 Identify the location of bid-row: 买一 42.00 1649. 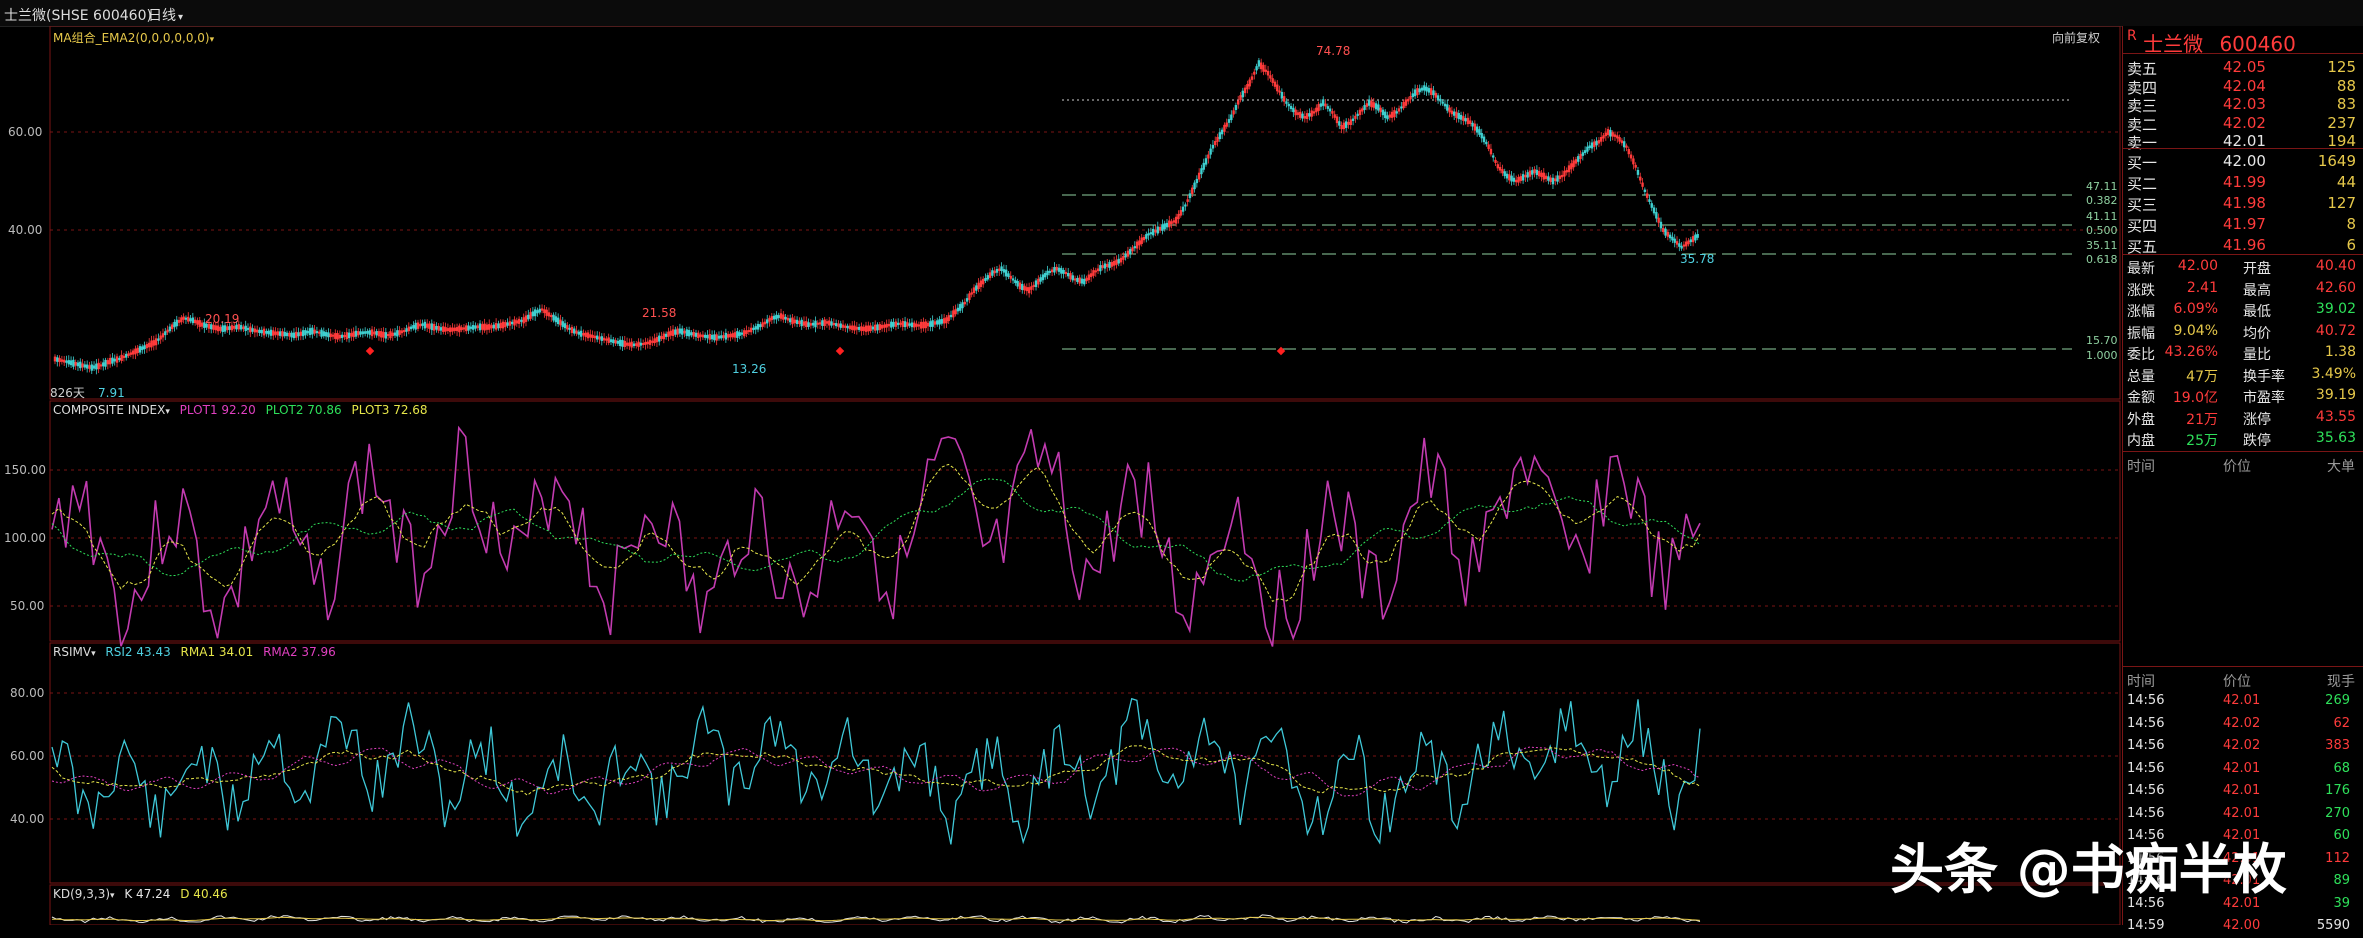
(2243, 161).